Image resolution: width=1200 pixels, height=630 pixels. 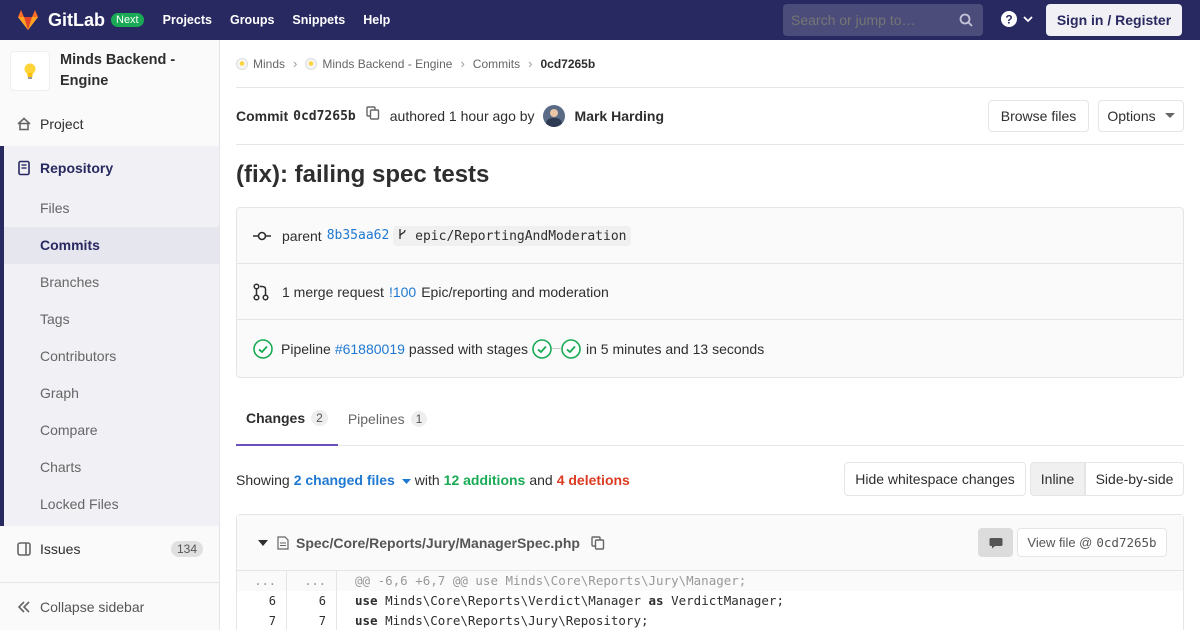 I want to click on sidebar-item-label: Issues, so click(x=60, y=549).